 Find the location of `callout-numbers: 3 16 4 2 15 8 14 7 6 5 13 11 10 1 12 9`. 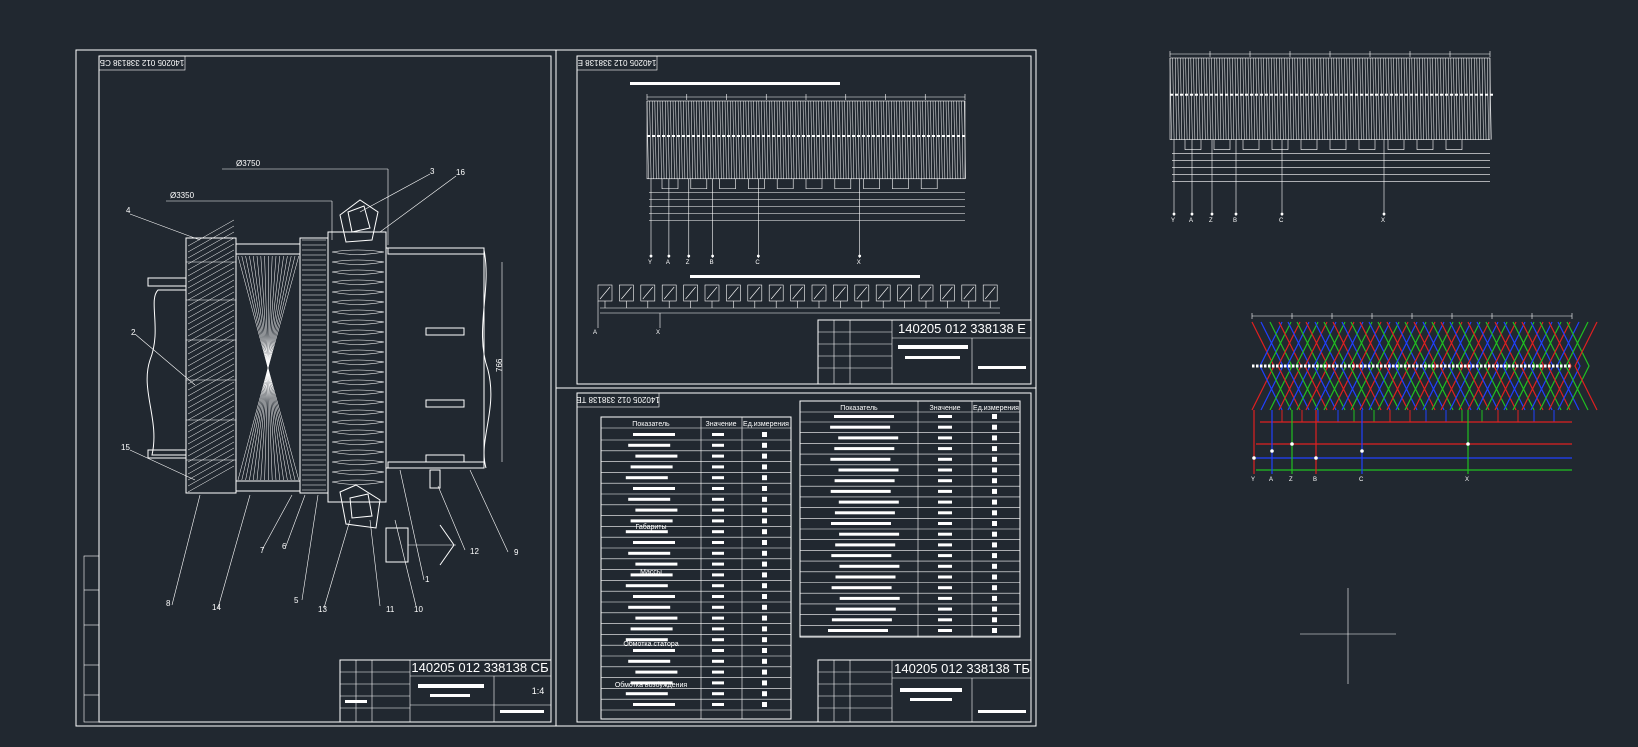

callout-numbers: 3 16 4 2 15 8 14 7 6 5 13 11 10 1 12 9 is located at coordinates (320, 390).